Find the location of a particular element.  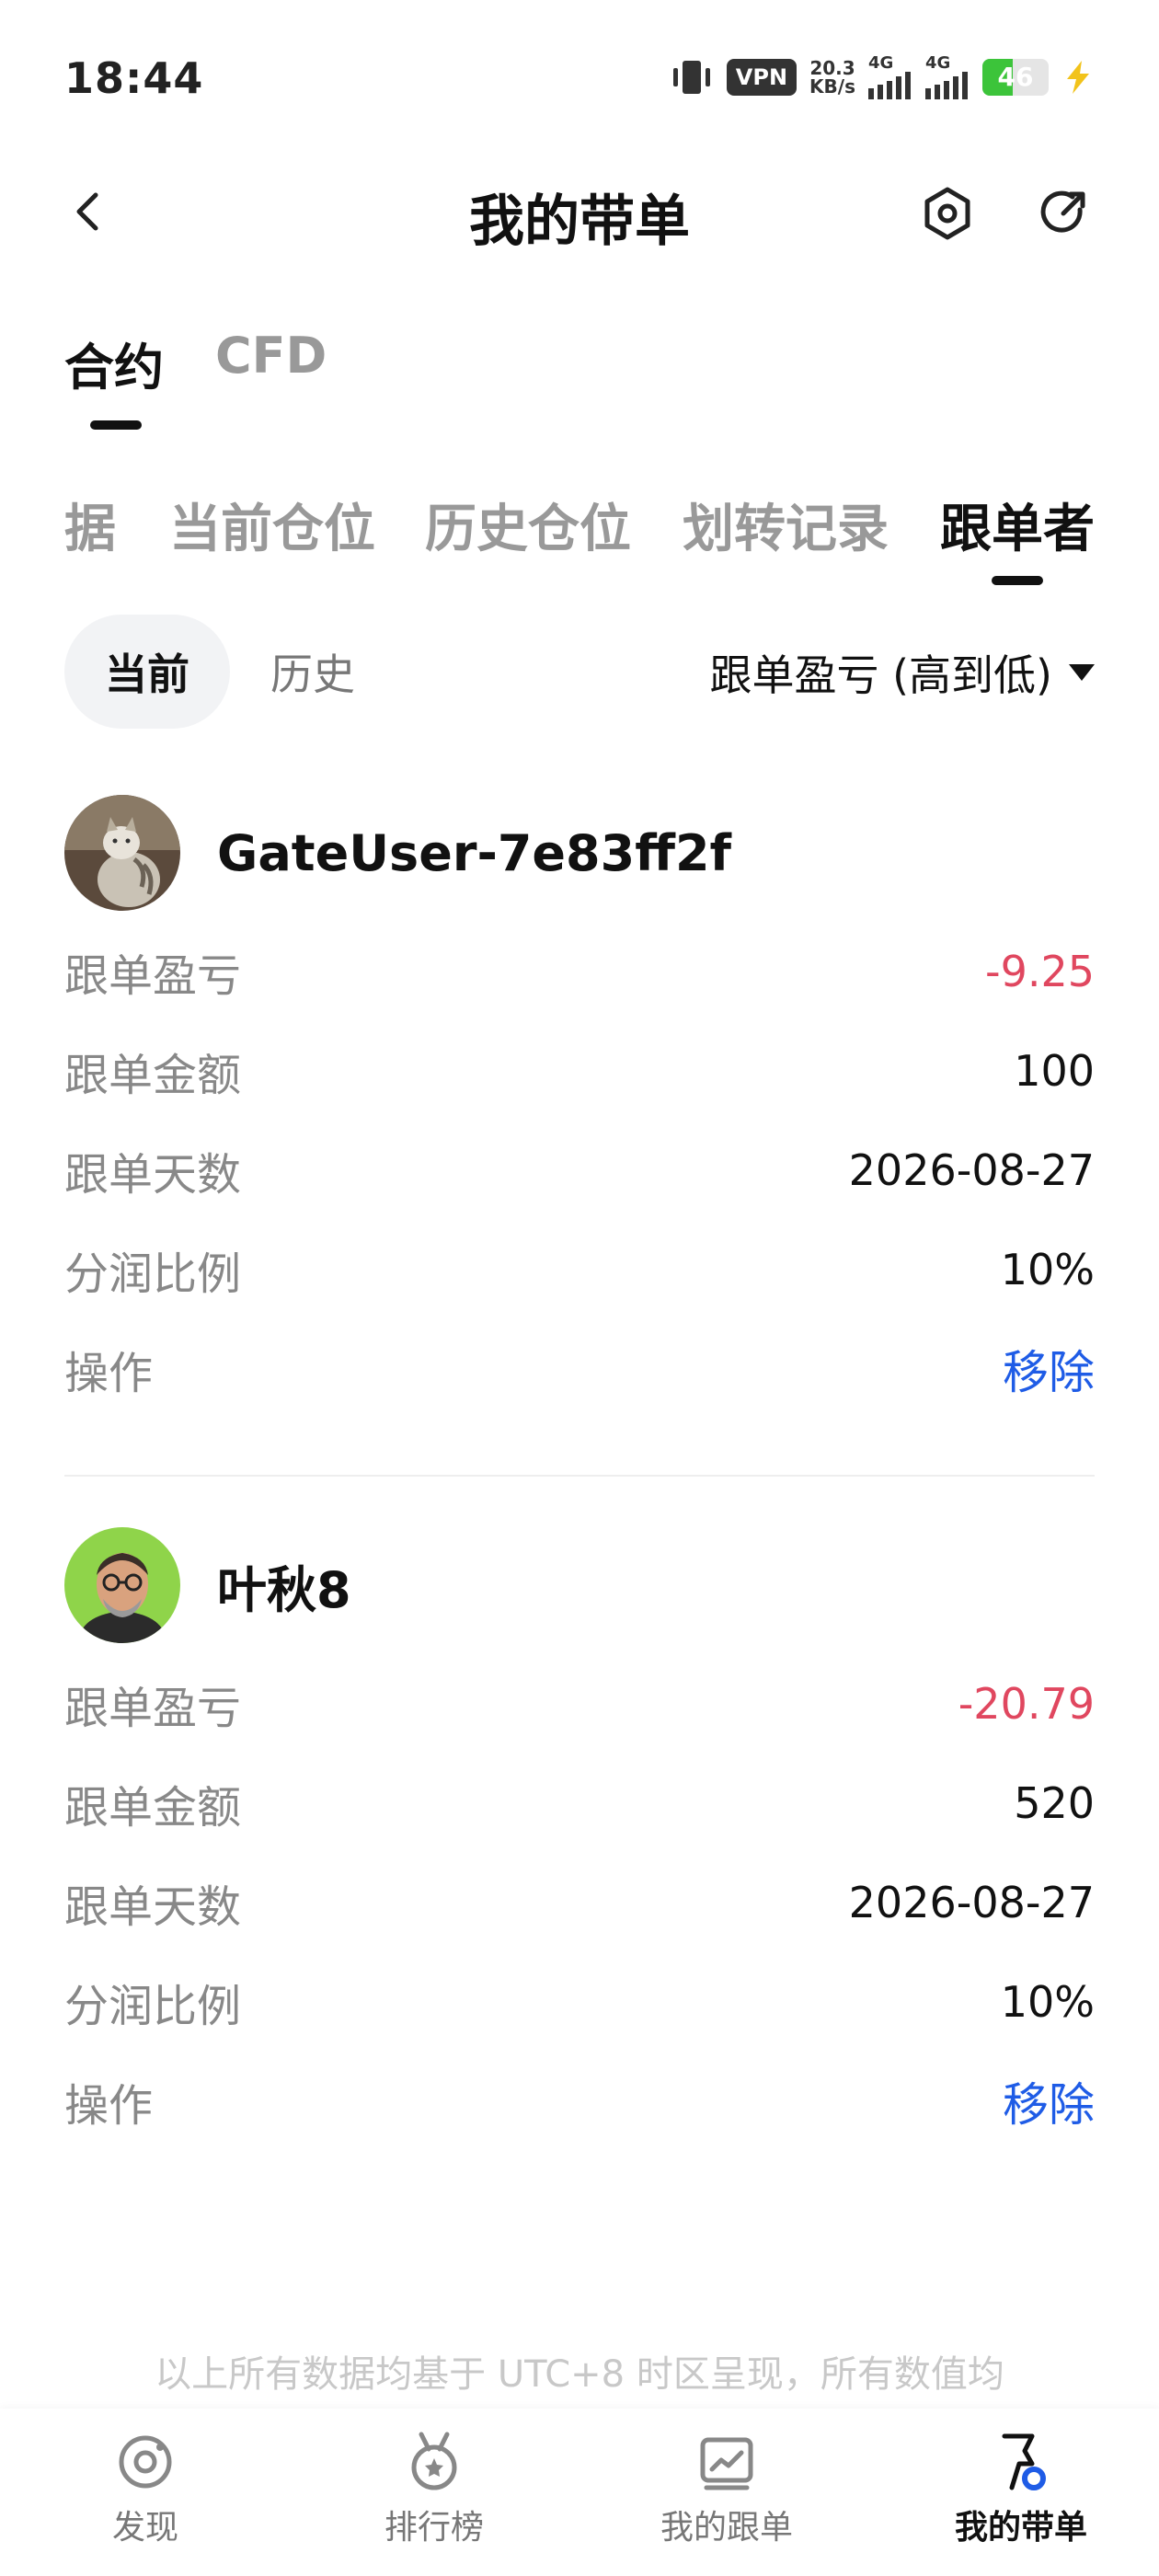

footnote: 以上所有数据均基于 UTC+8 时区呈现，所有数值均 is located at coordinates (579, 2374).